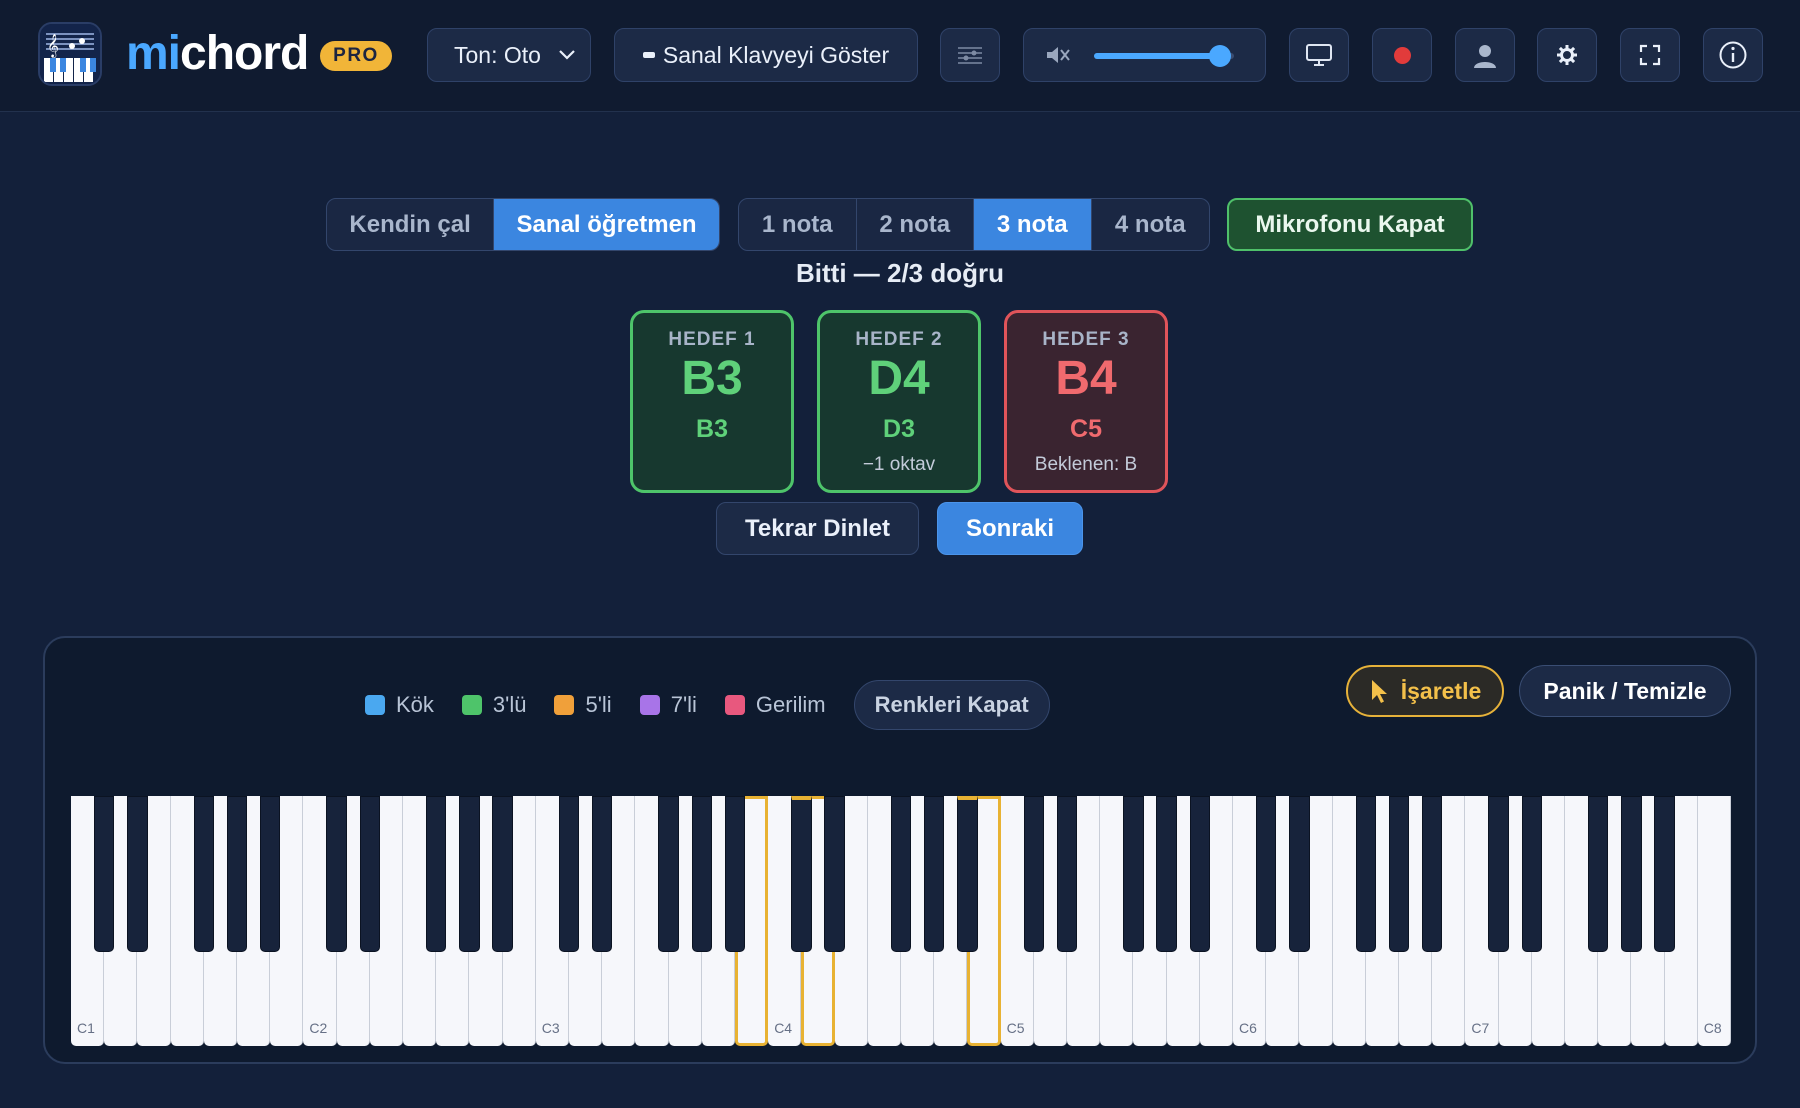 The width and height of the screenshot is (1800, 1108). I want to click on black-key-G#3, so click(702, 874).